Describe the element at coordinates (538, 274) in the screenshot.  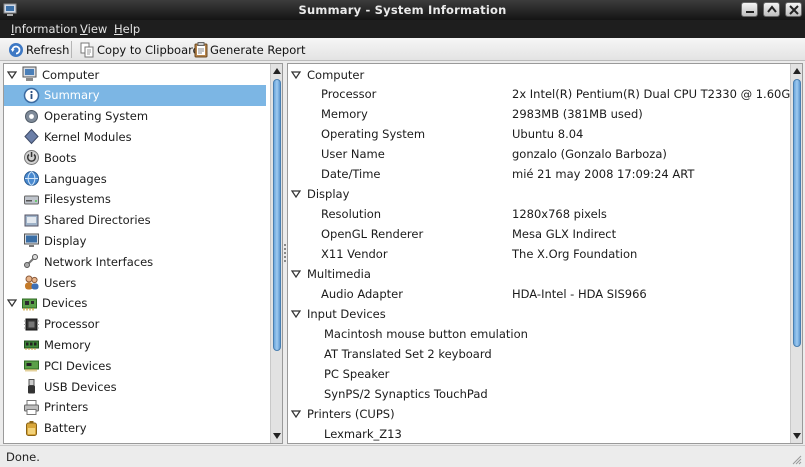
I see `section-multimedia: Multimedia` at that location.